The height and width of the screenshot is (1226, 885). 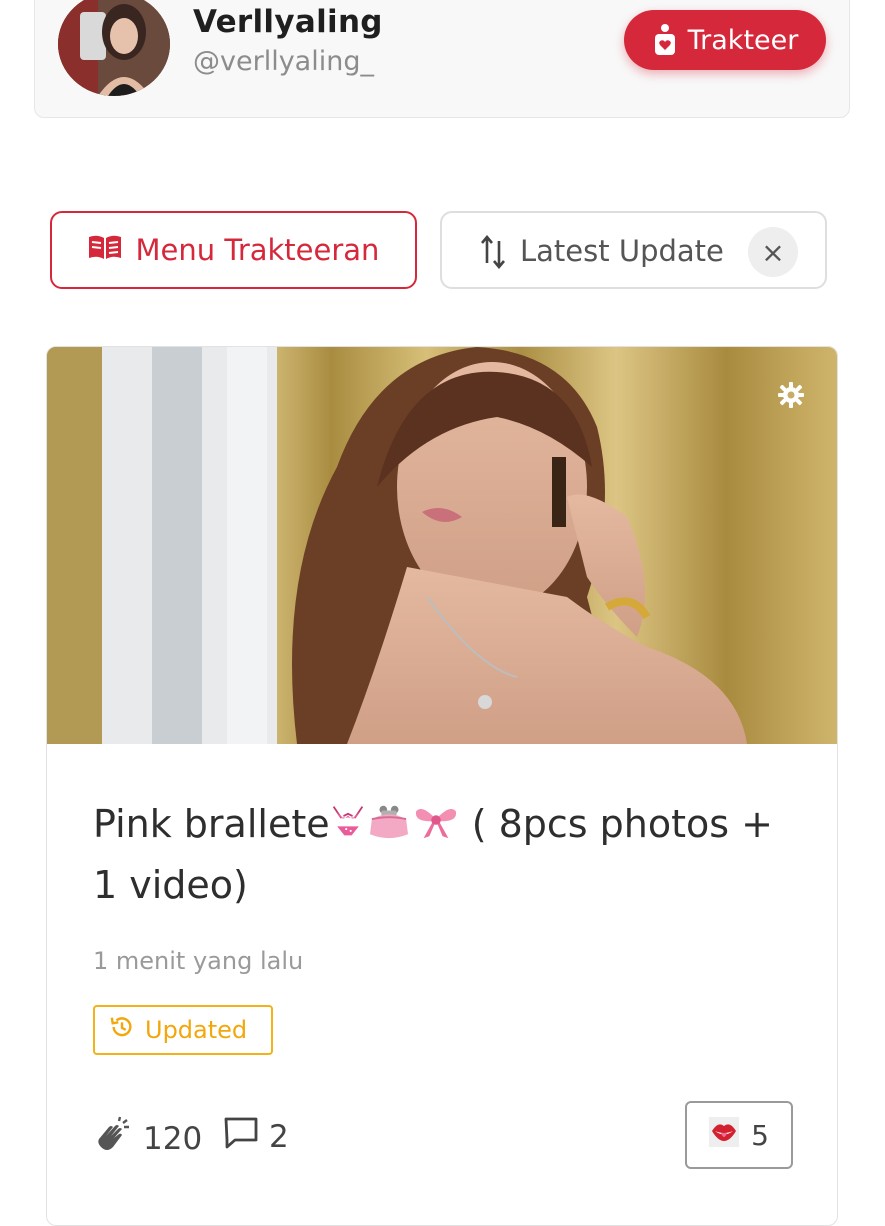 What do you see at coordinates (791, 395) in the screenshot?
I see `gear-icon` at bounding box center [791, 395].